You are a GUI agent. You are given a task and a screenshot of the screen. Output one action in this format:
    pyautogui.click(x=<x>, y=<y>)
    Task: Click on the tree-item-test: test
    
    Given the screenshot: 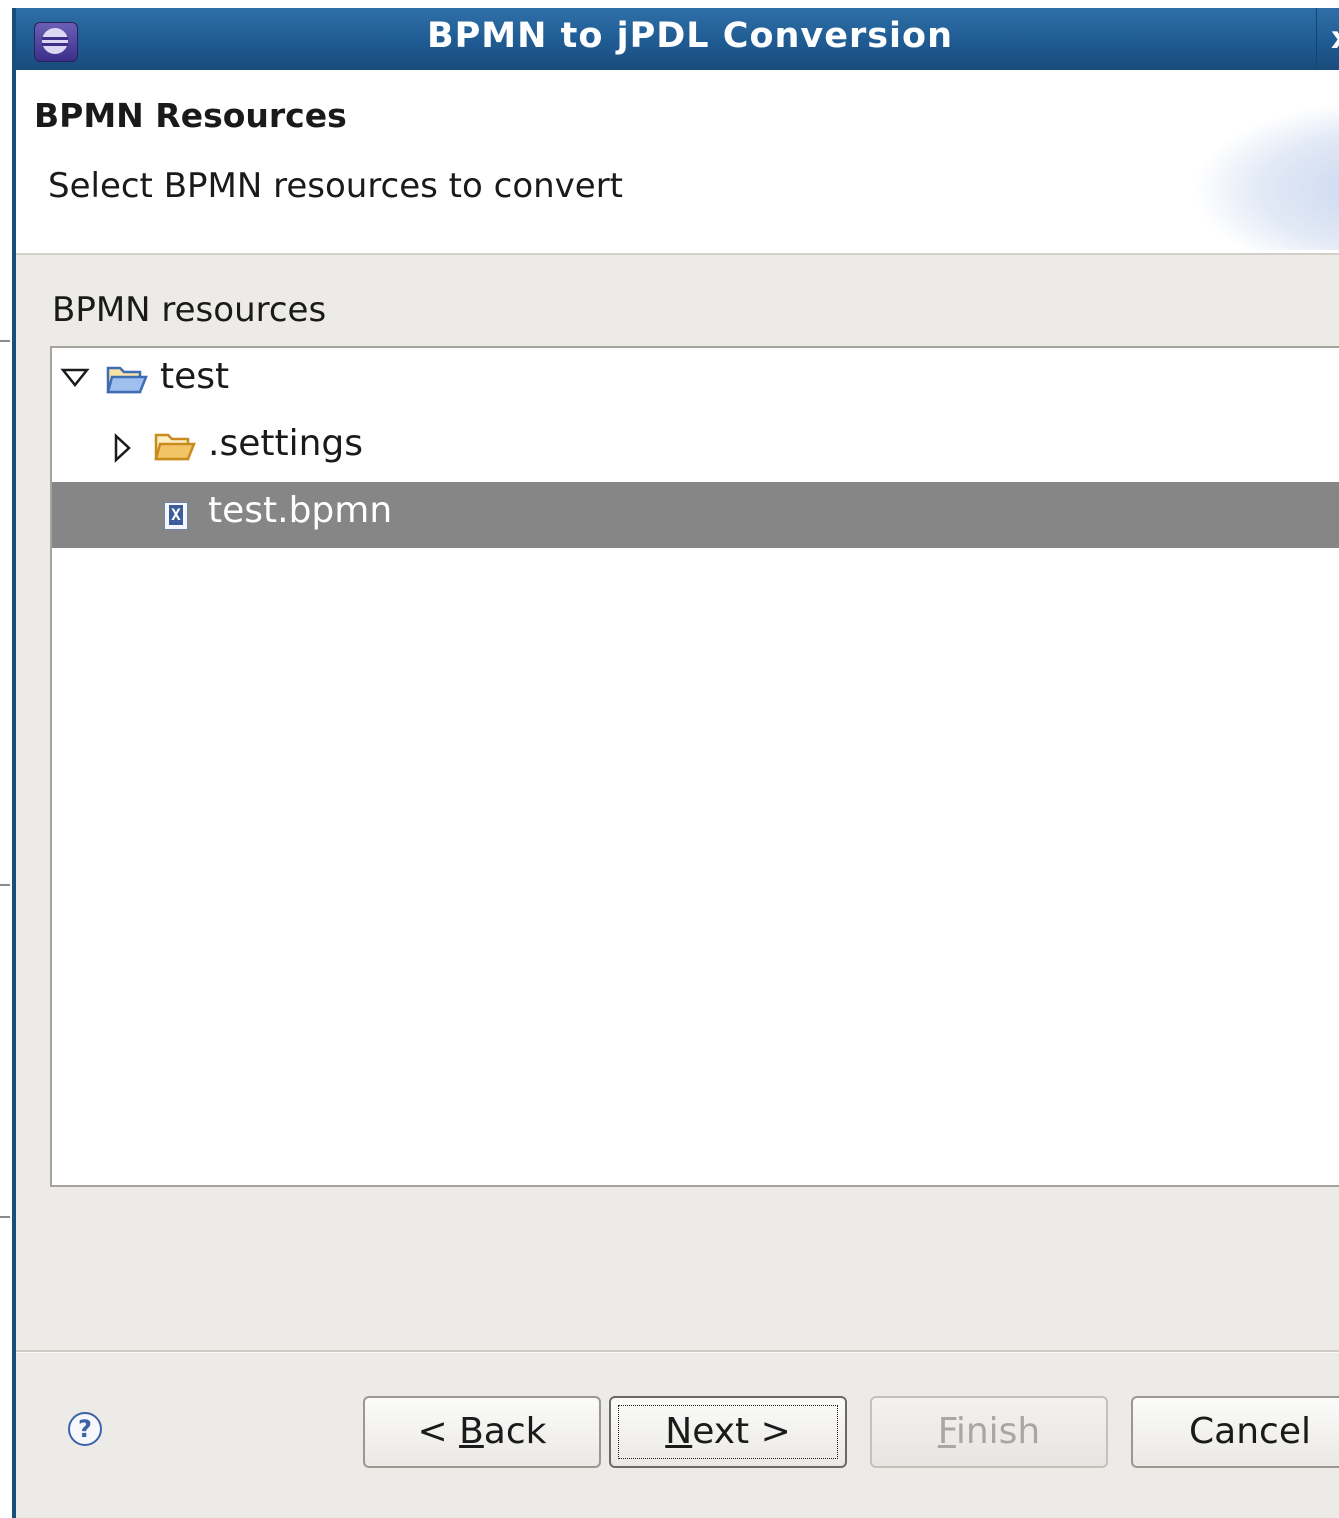 What is the action you would take?
    pyautogui.click(x=695, y=381)
    